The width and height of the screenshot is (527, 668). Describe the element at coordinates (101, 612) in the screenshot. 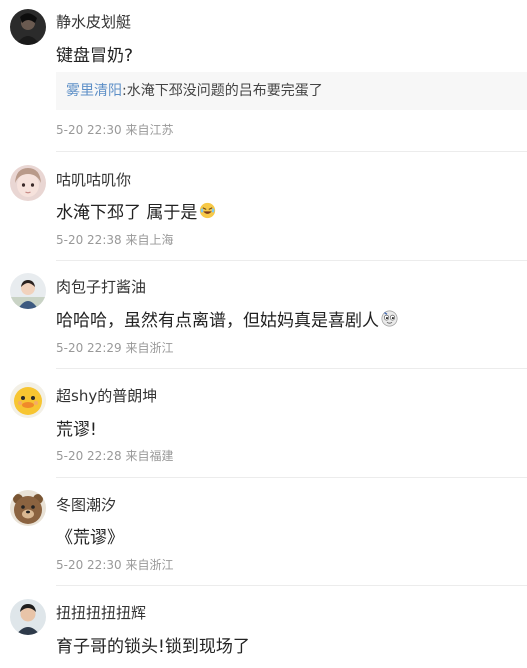

I see `username: 扭扭扭扭扭辉` at that location.